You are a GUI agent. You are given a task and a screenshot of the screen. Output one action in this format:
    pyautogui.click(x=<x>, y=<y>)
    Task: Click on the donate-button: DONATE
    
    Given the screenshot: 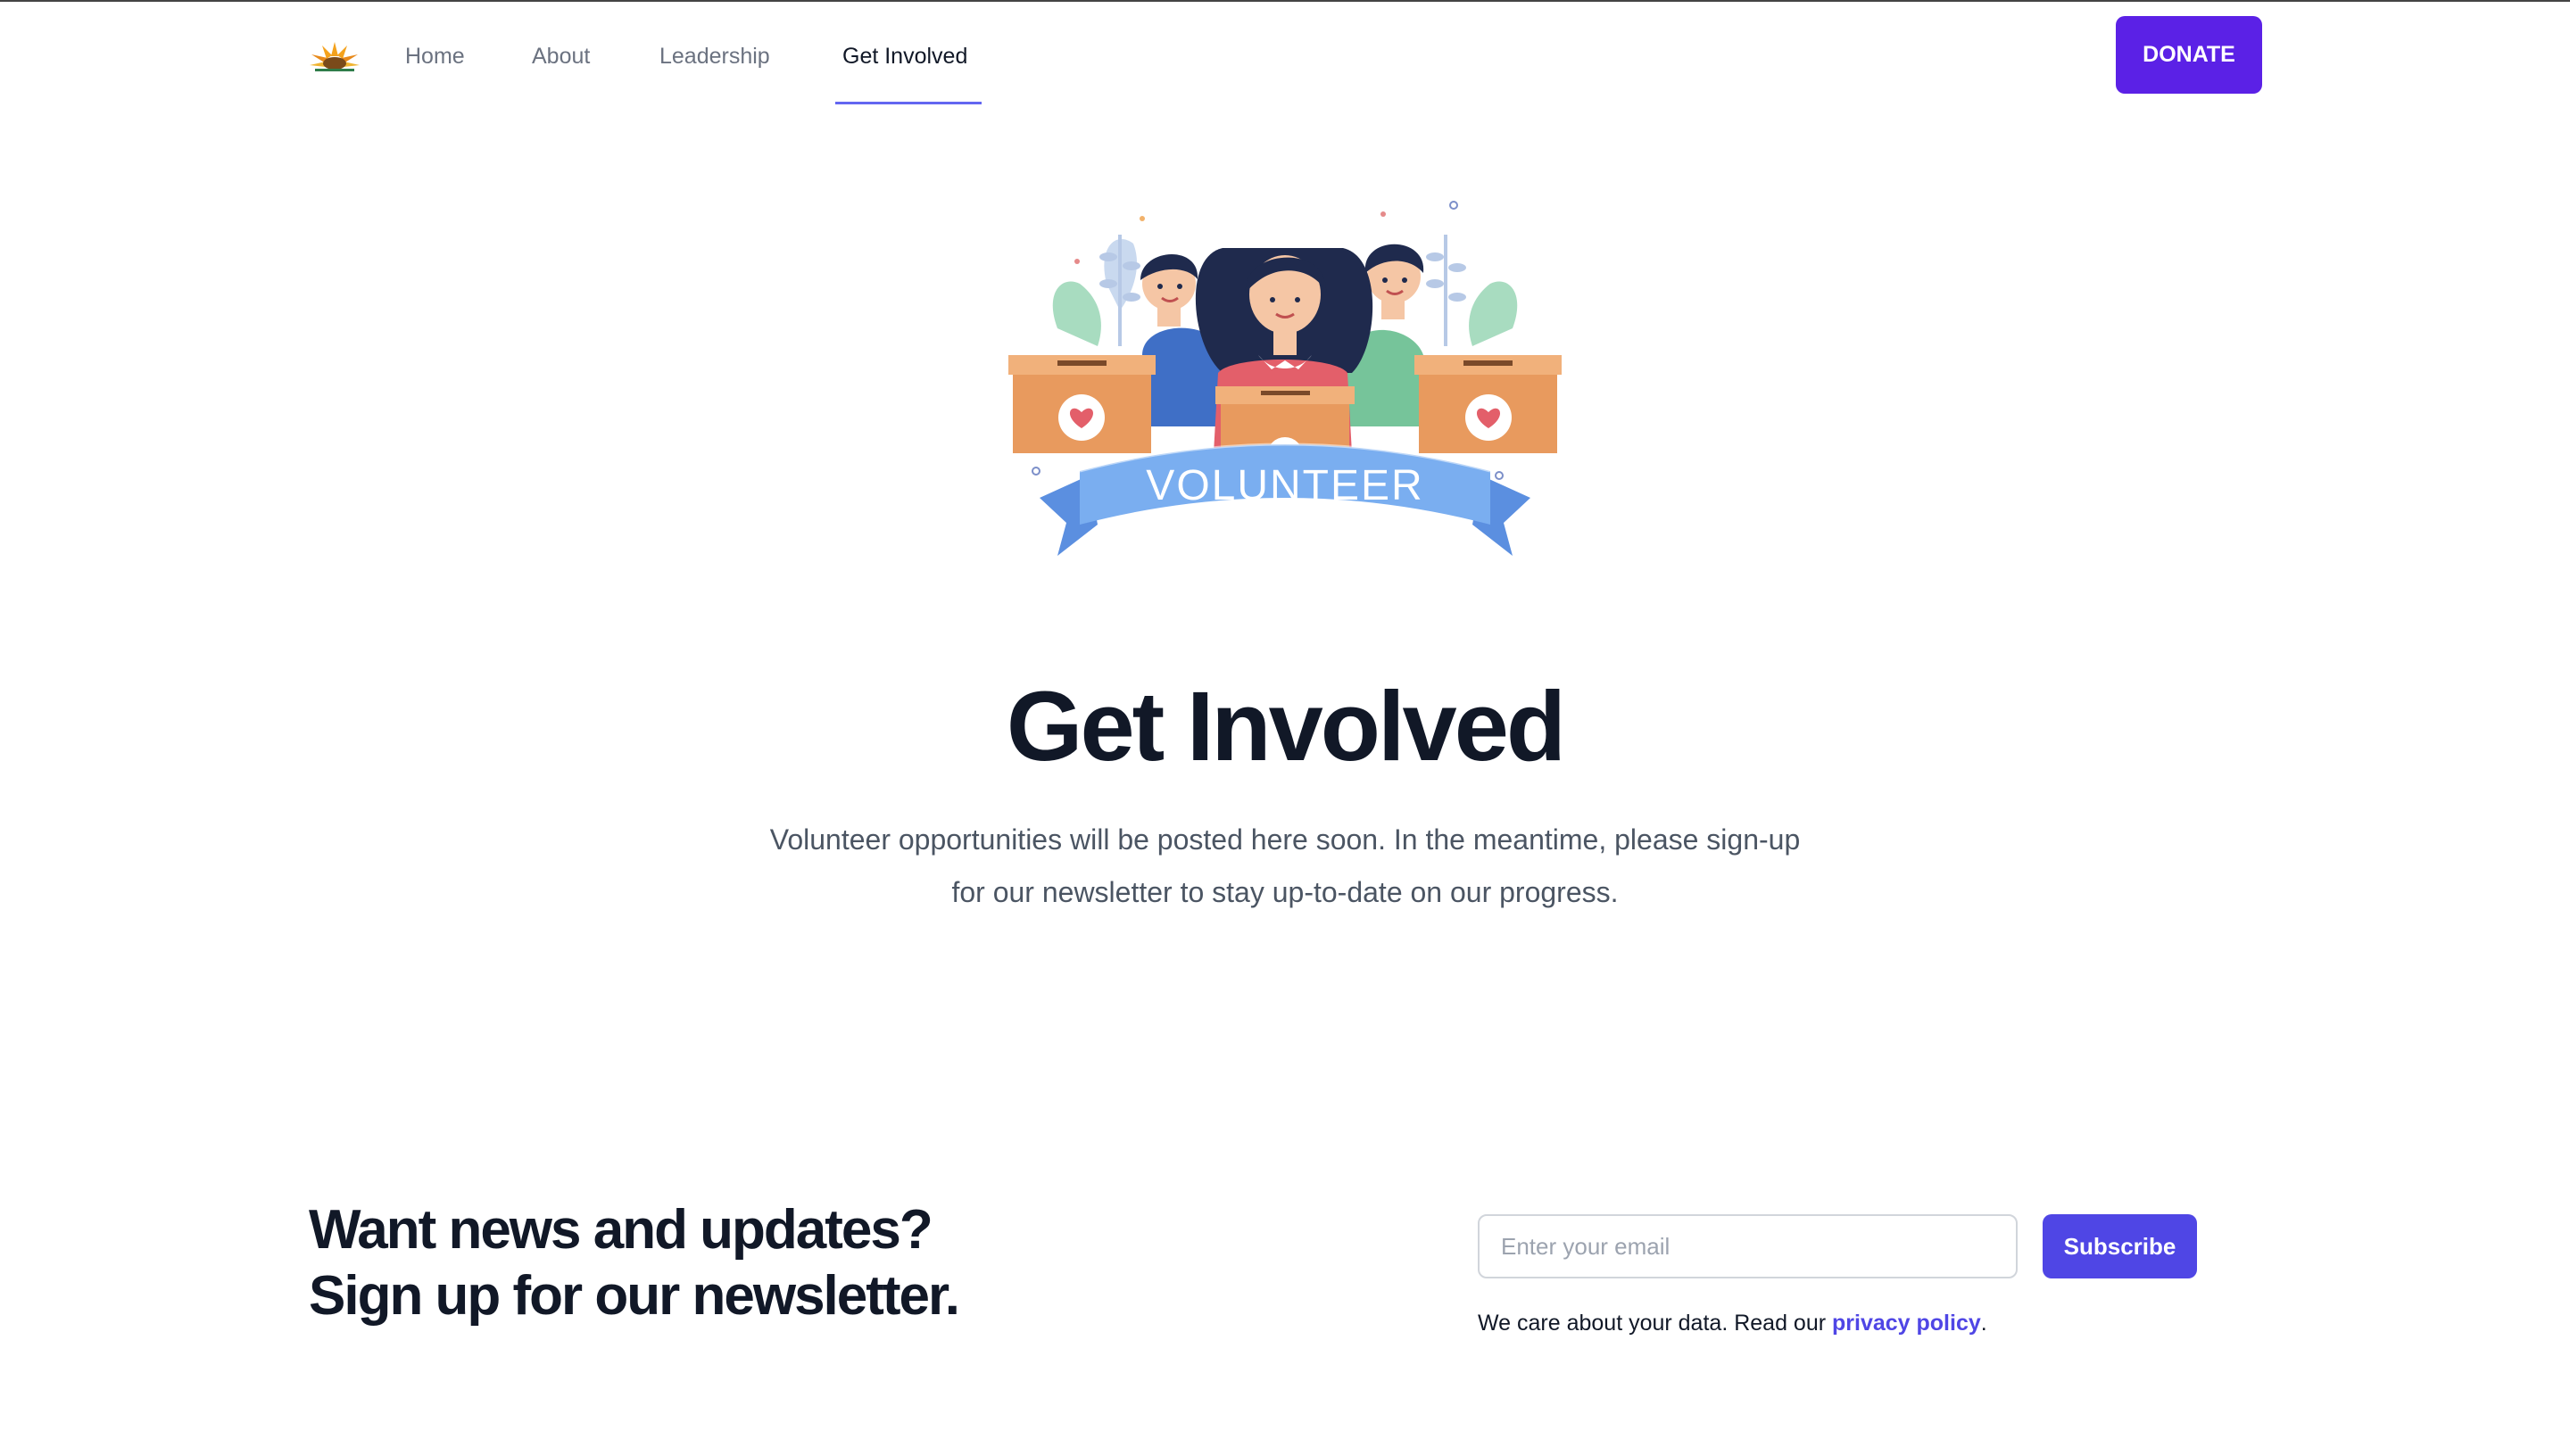 What is the action you would take?
    pyautogui.click(x=2189, y=55)
    